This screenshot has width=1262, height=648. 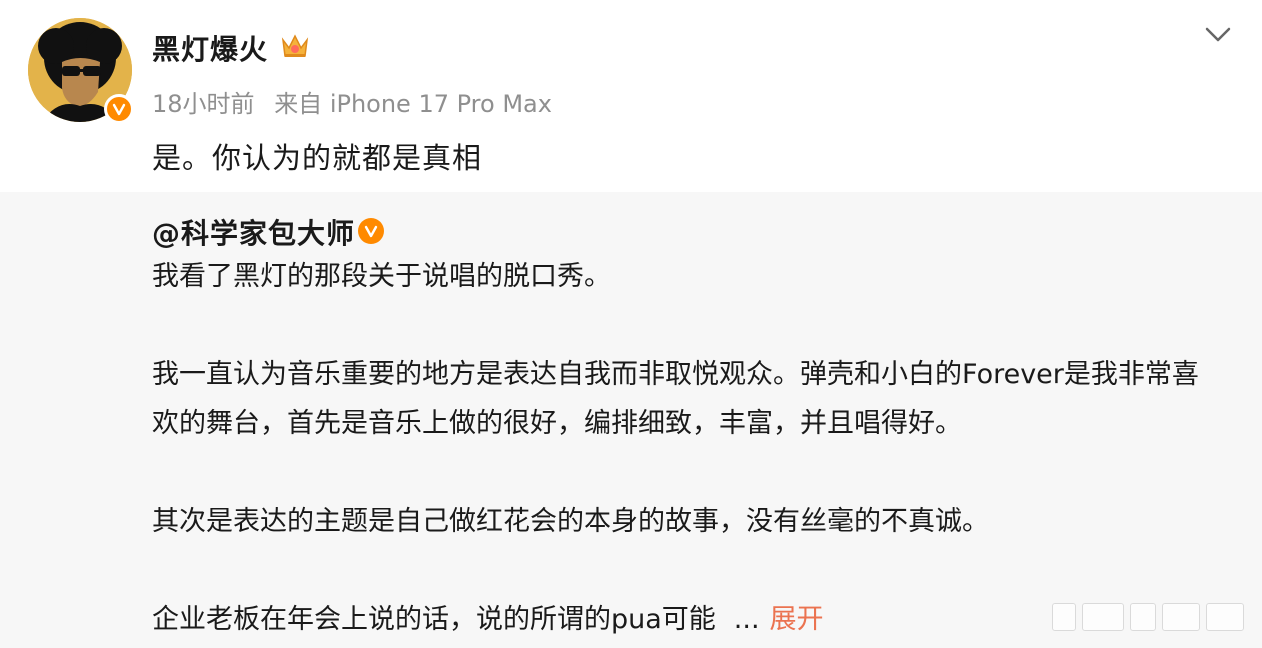 What do you see at coordinates (570, 521) in the screenshot?
I see `repost-paragraph: 其次是表达的主题是自己做红花会的本身的故事，没有丝毫的不真诚。` at bounding box center [570, 521].